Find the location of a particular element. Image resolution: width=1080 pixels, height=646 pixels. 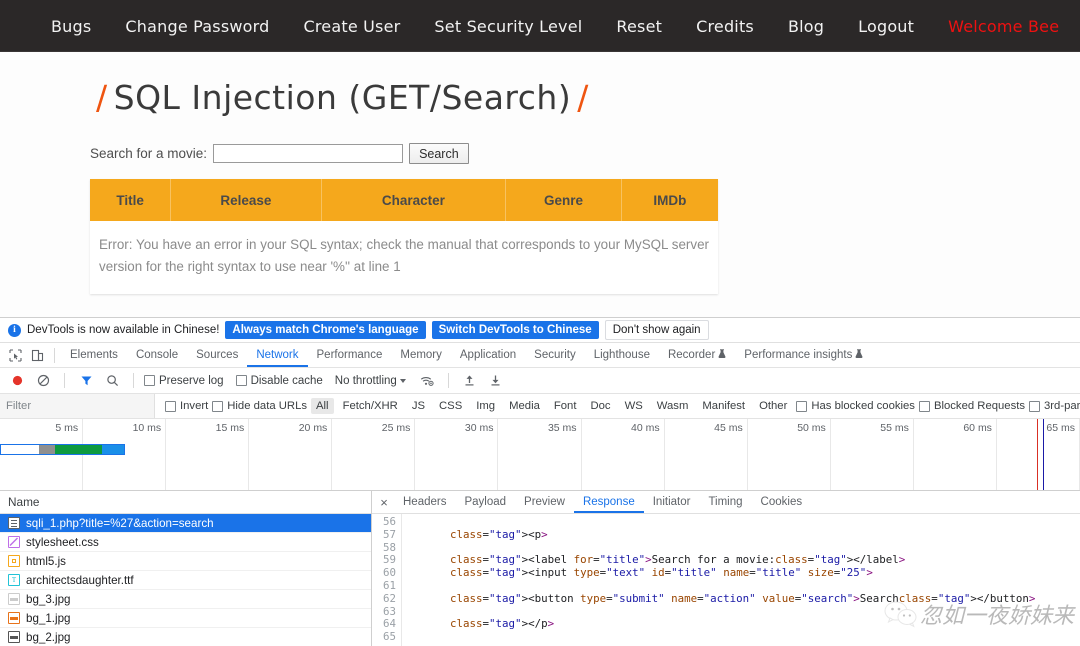

switch-to-chinese-button: Switch DevTools to Chinese is located at coordinates (515, 330).